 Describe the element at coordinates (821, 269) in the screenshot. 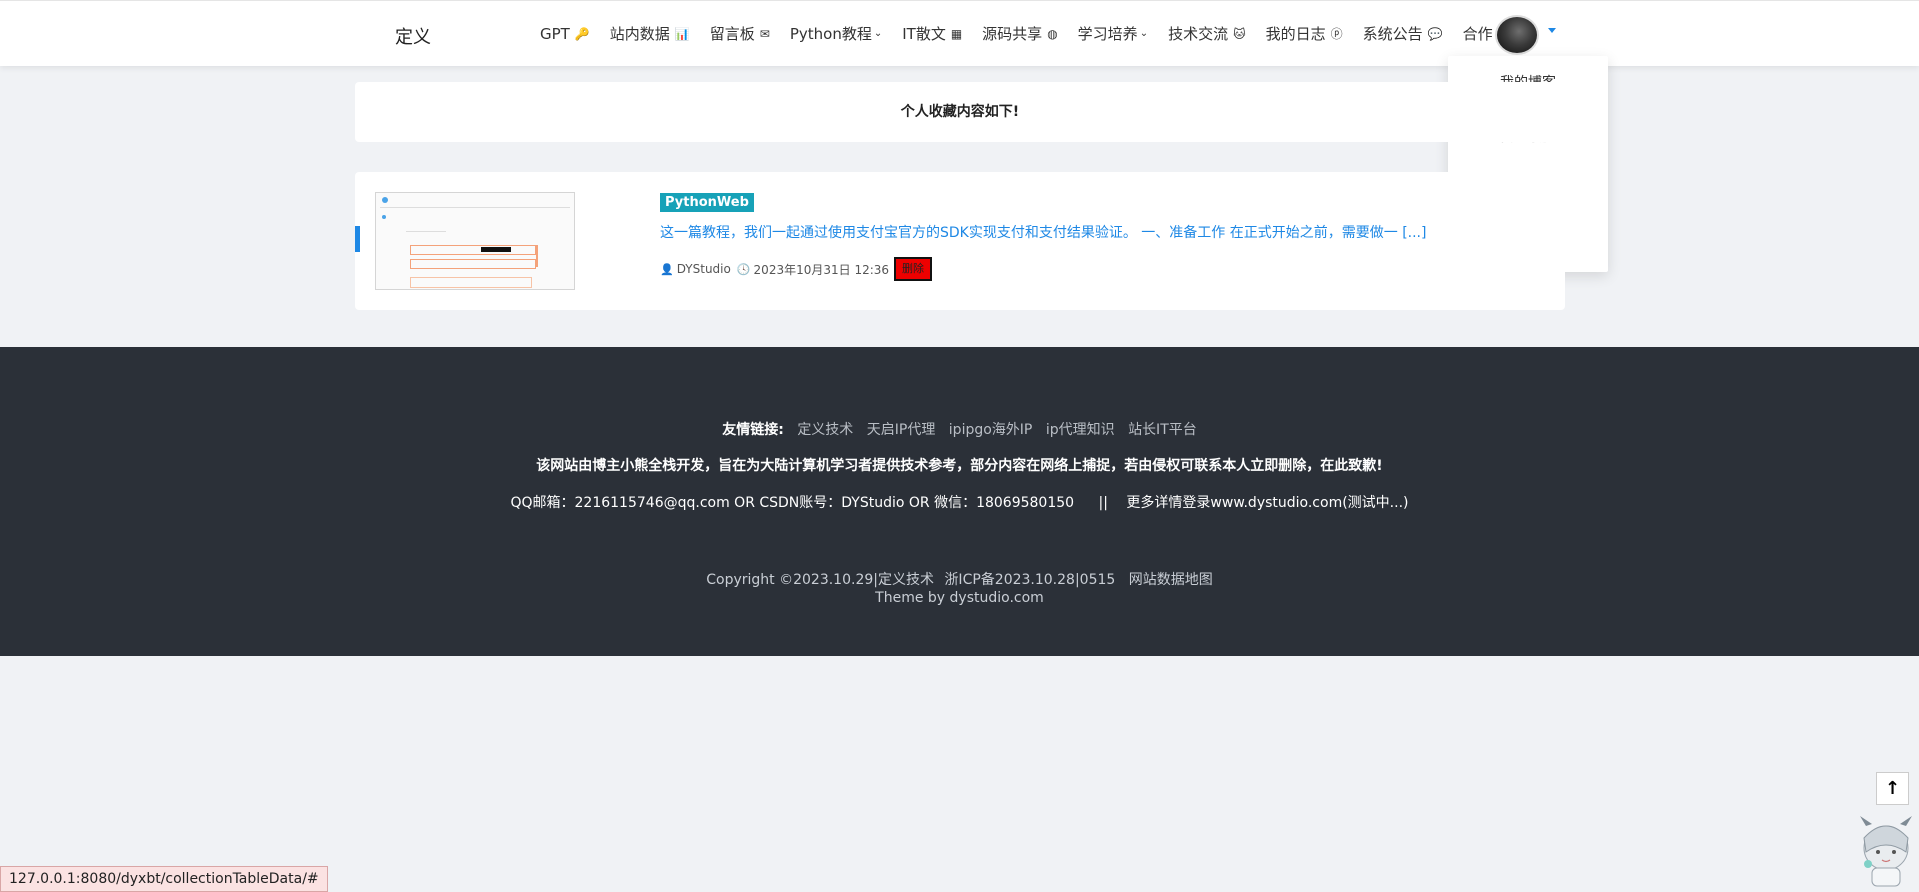

I see `post-date: 2023年10月31日 12:36` at that location.